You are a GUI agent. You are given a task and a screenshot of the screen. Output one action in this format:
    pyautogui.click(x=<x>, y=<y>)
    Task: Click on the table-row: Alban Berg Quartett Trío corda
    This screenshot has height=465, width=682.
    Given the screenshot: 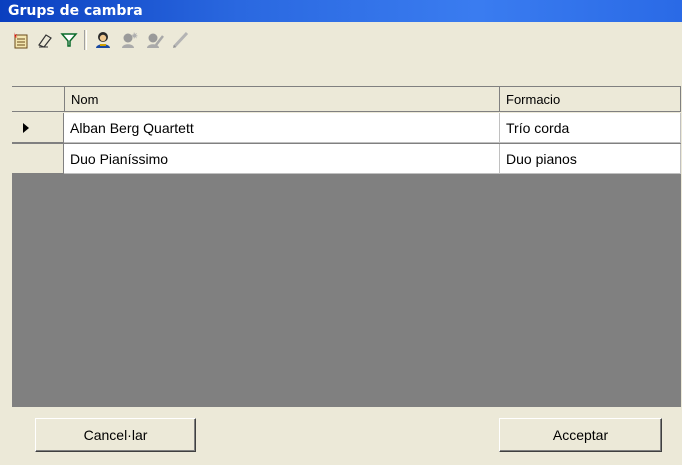 What is the action you would take?
    pyautogui.click(x=346, y=128)
    